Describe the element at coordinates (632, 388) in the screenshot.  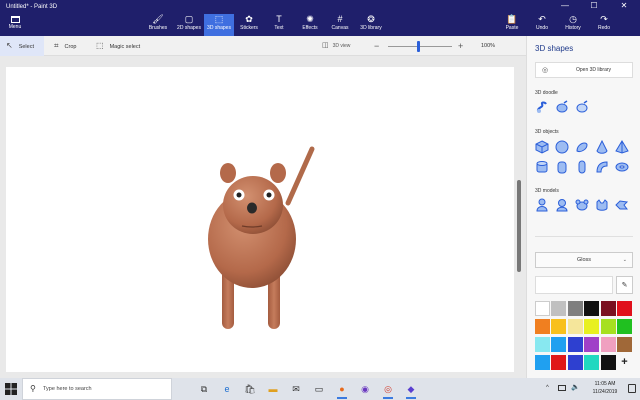
I see `notification-icon` at that location.